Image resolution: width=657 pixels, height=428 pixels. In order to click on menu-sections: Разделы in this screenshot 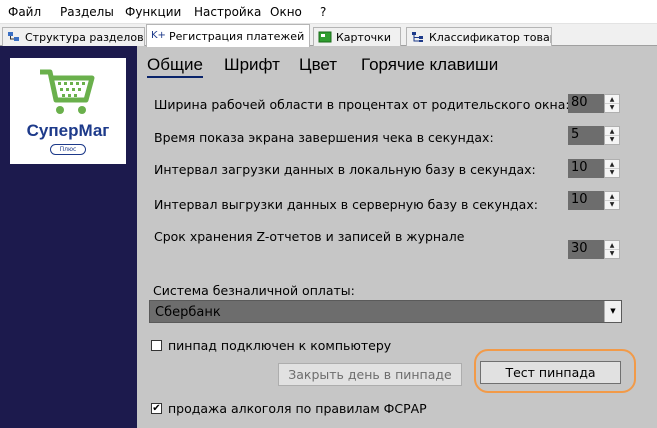, I will do `click(87, 12)`.